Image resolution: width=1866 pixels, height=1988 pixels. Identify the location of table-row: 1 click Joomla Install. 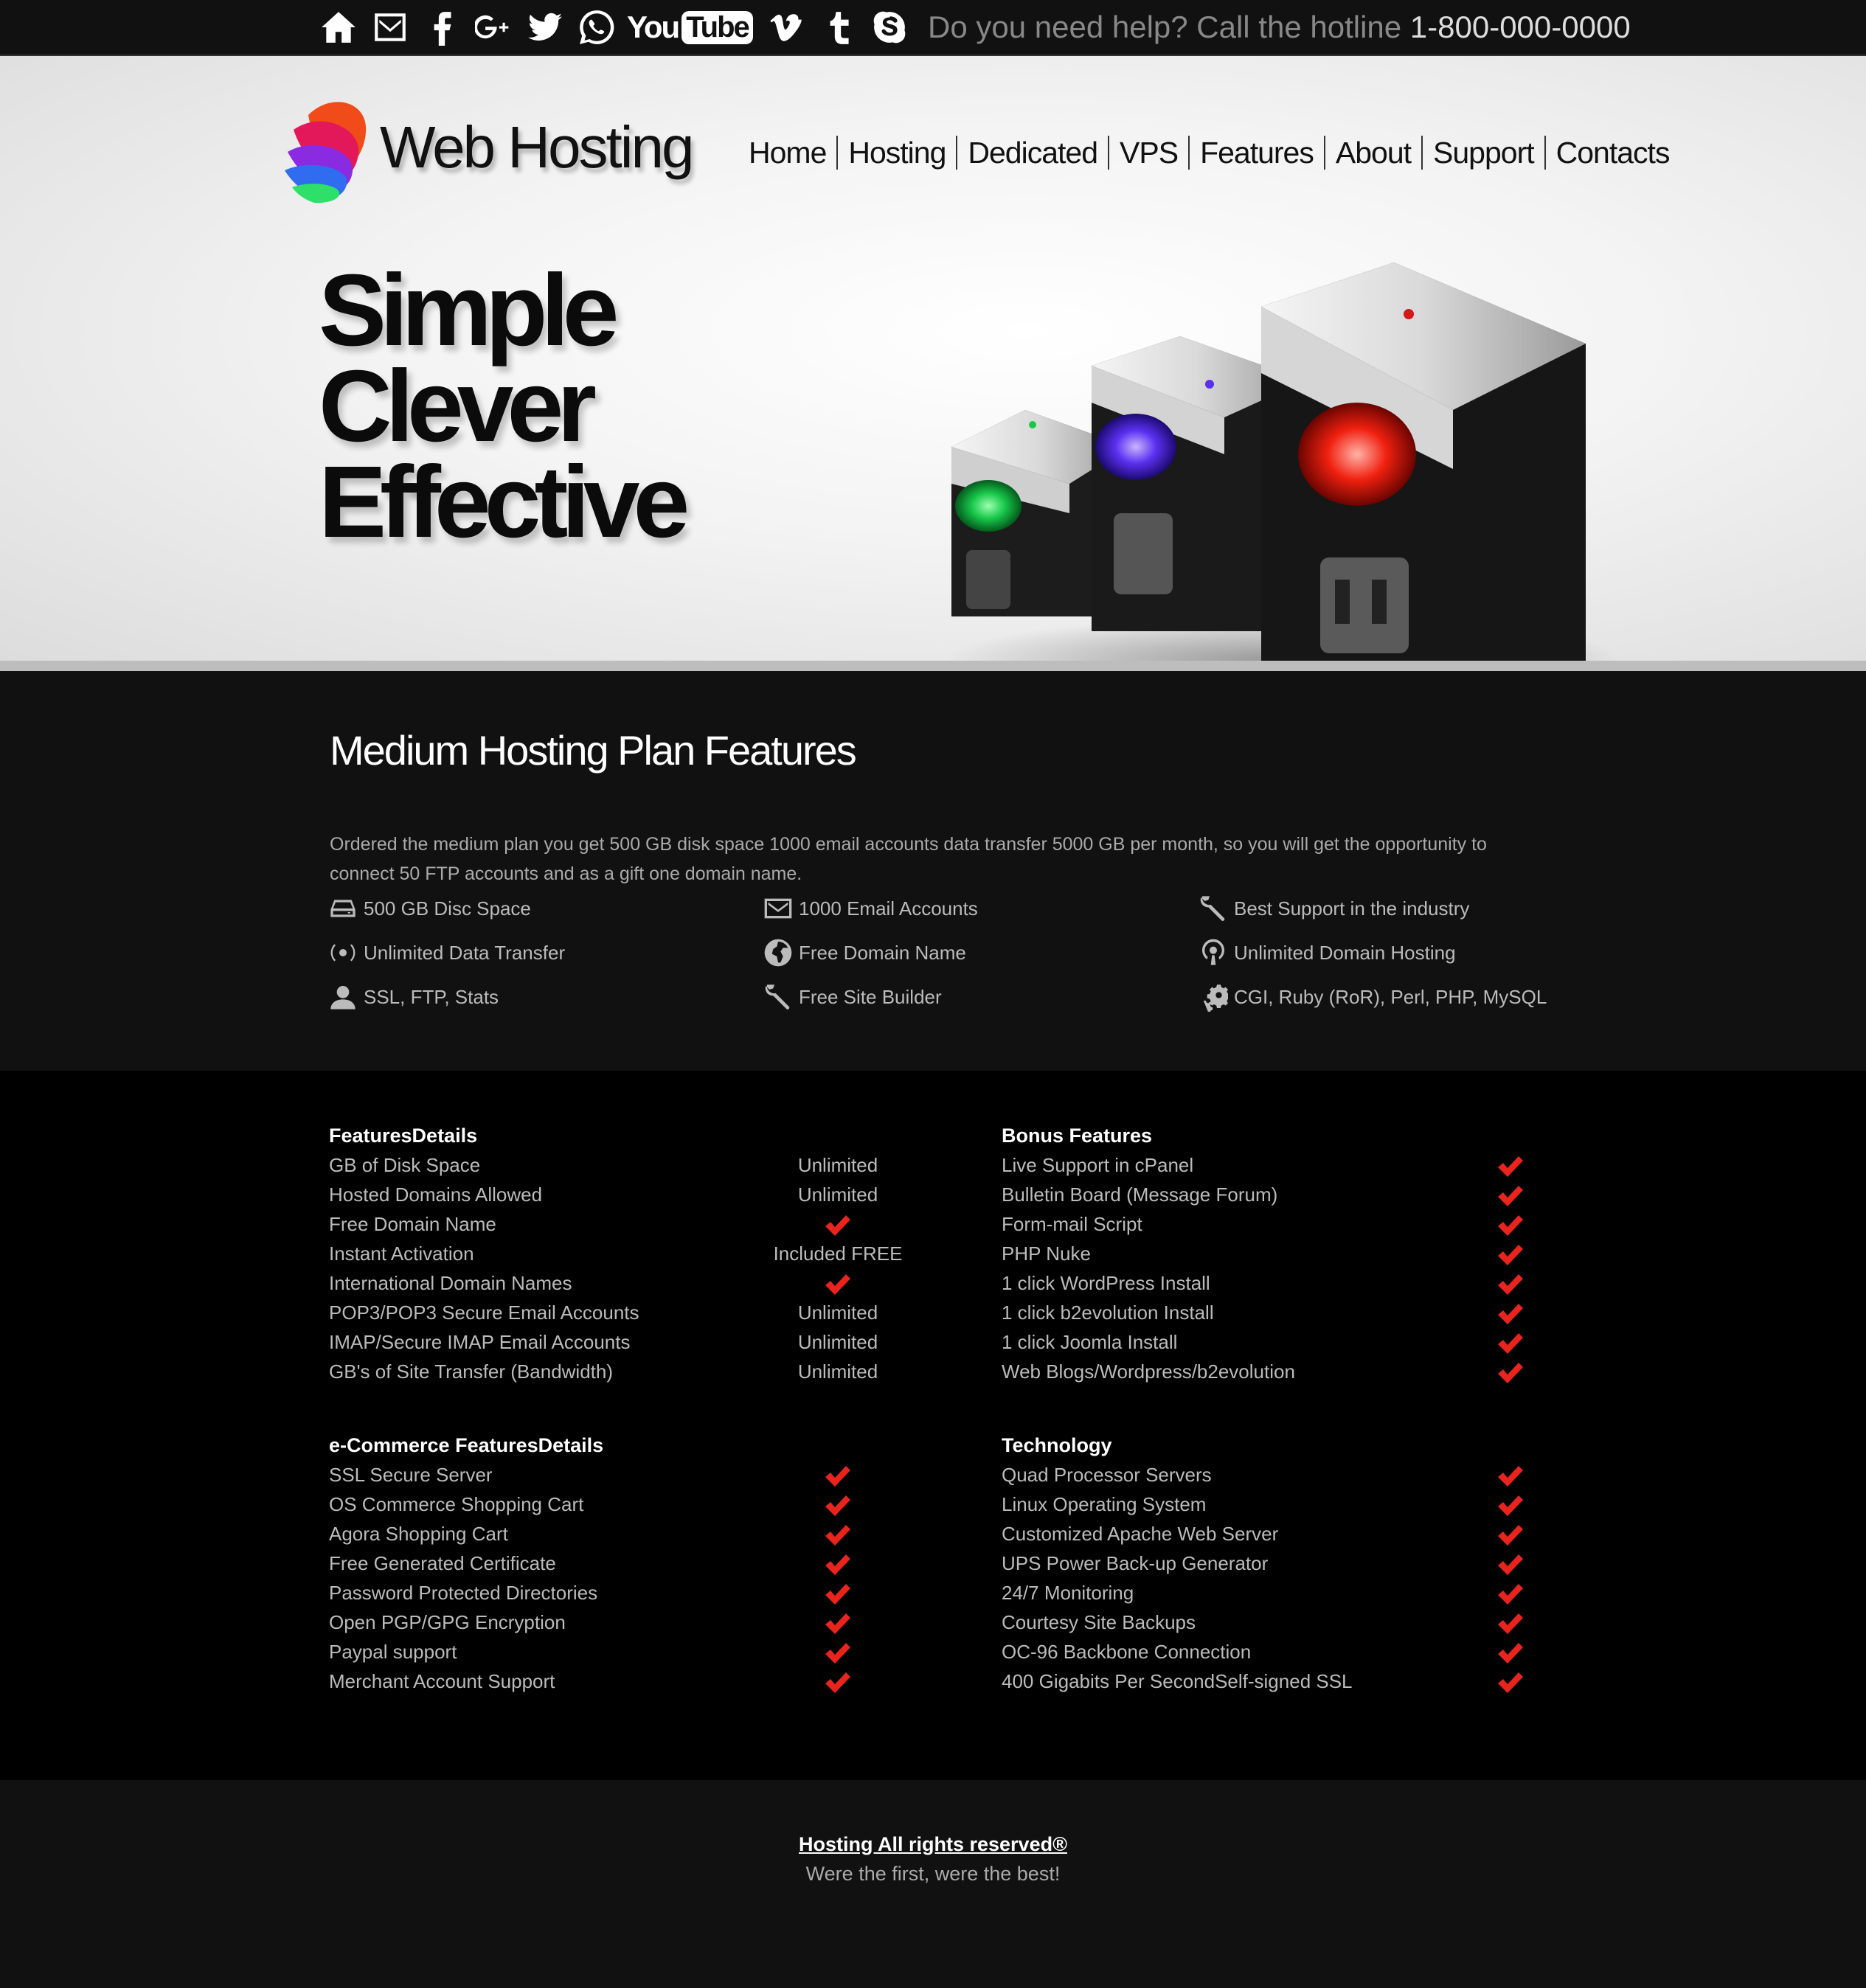
(1315, 1342).